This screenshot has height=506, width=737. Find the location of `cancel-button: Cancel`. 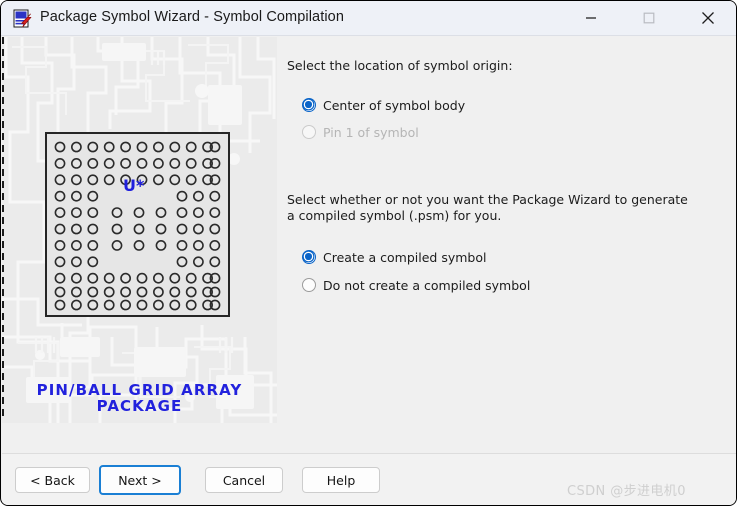

cancel-button: Cancel is located at coordinates (244, 480).